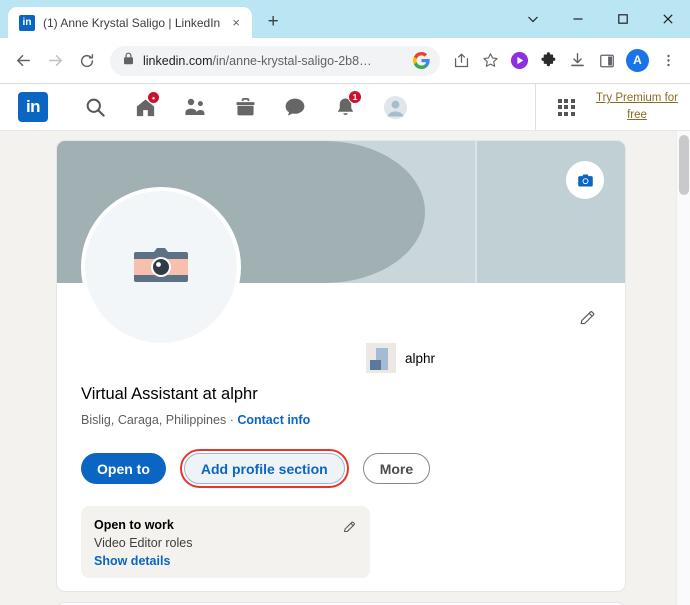 The height and width of the screenshot is (605, 690). I want to click on profile-action-buttons: Open to Add profile section More, so click(256, 468).